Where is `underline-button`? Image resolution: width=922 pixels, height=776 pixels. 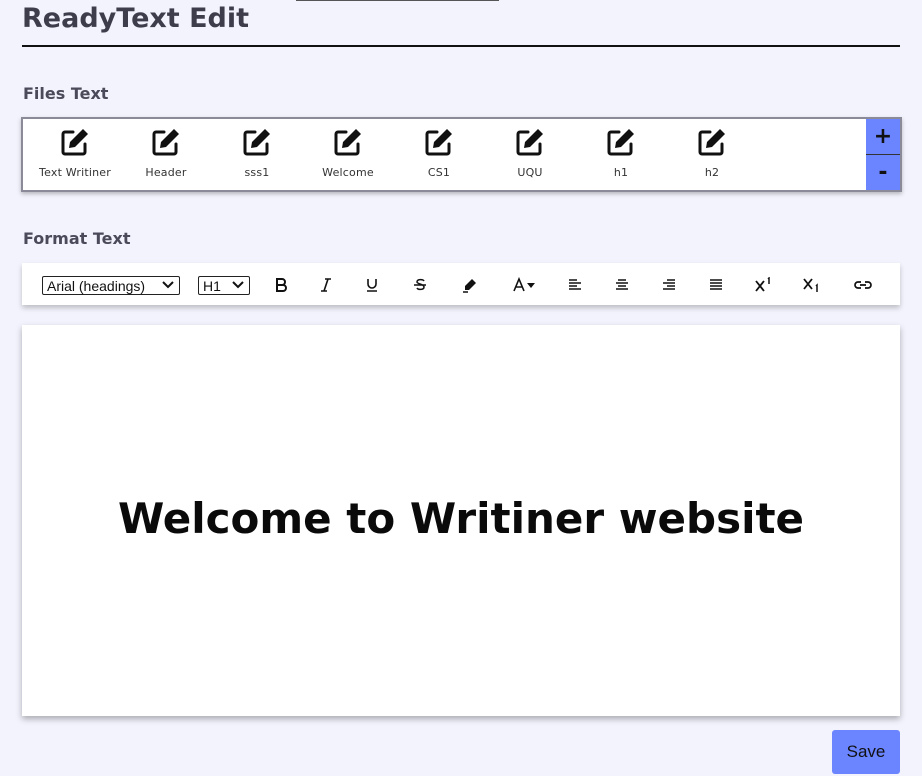 underline-button is located at coordinates (372, 285).